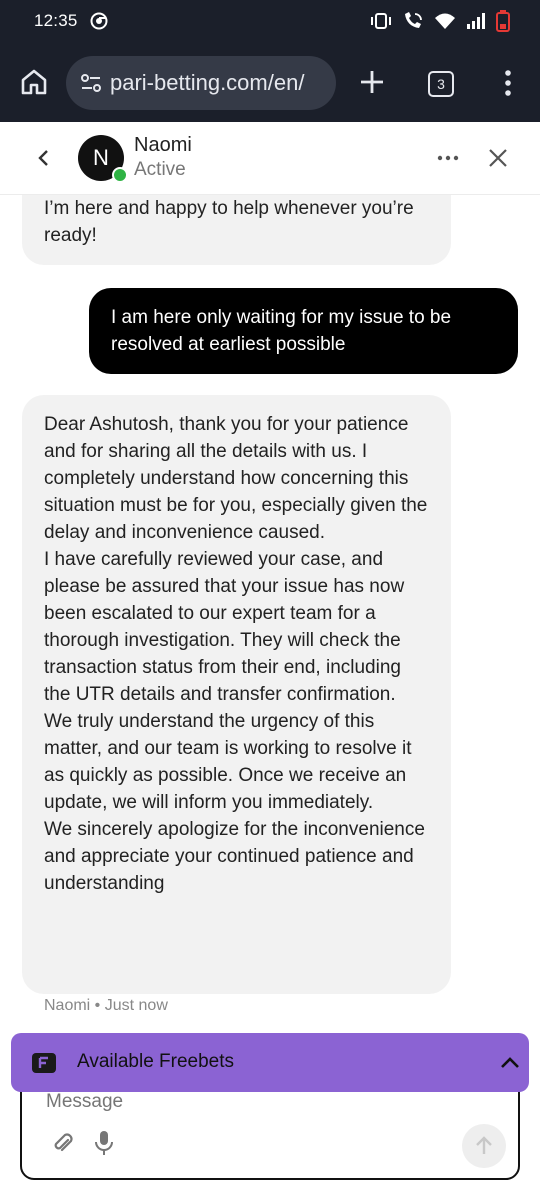 This screenshot has height=1200, width=540. What do you see at coordinates (91, 83) in the screenshot?
I see `site-settings-icon` at bounding box center [91, 83].